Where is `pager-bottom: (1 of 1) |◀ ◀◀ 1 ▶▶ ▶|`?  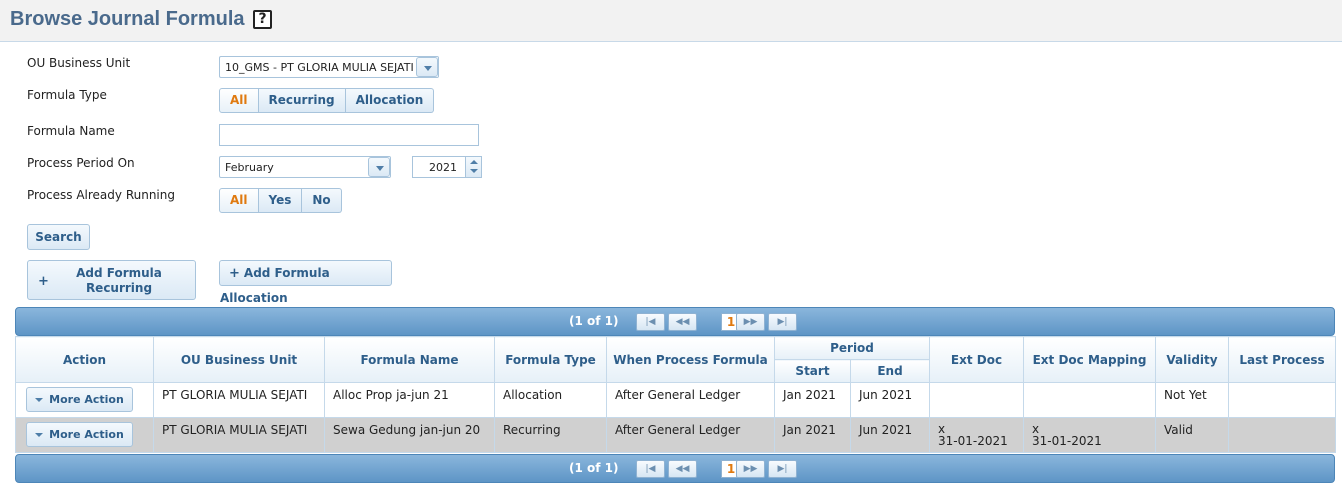
pager-bottom: (1 of 1) |◀ ◀◀ 1 ▶▶ ▶| is located at coordinates (675, 468).